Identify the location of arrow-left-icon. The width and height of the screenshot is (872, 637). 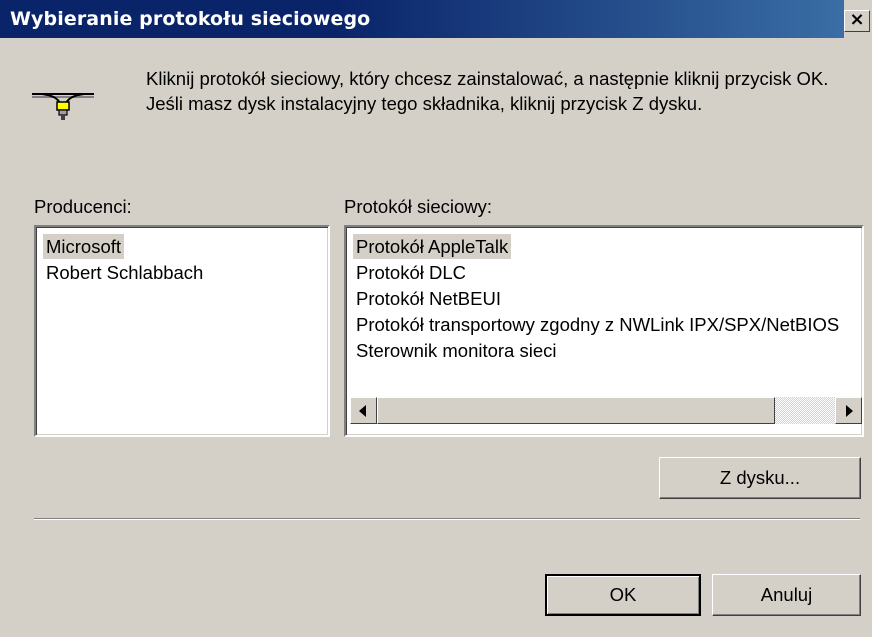
(362, 411).